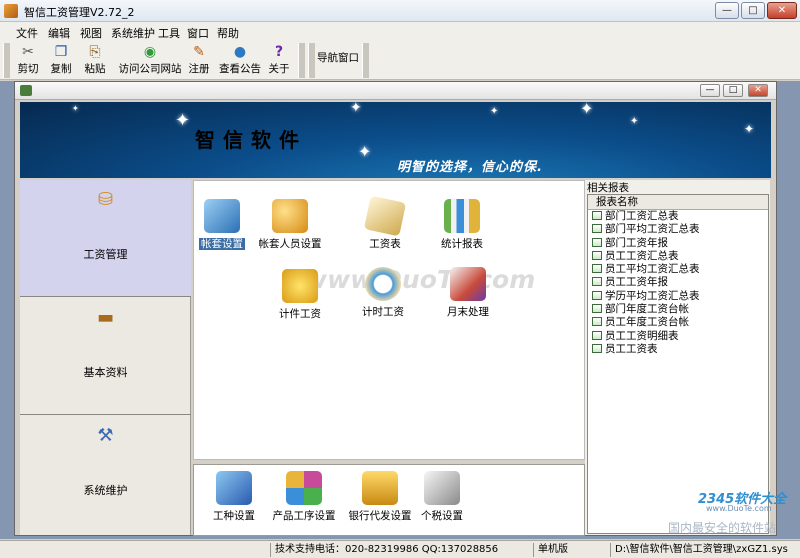  I want to click on income-tax-settings-button: 个税设置, so click(442, 497).